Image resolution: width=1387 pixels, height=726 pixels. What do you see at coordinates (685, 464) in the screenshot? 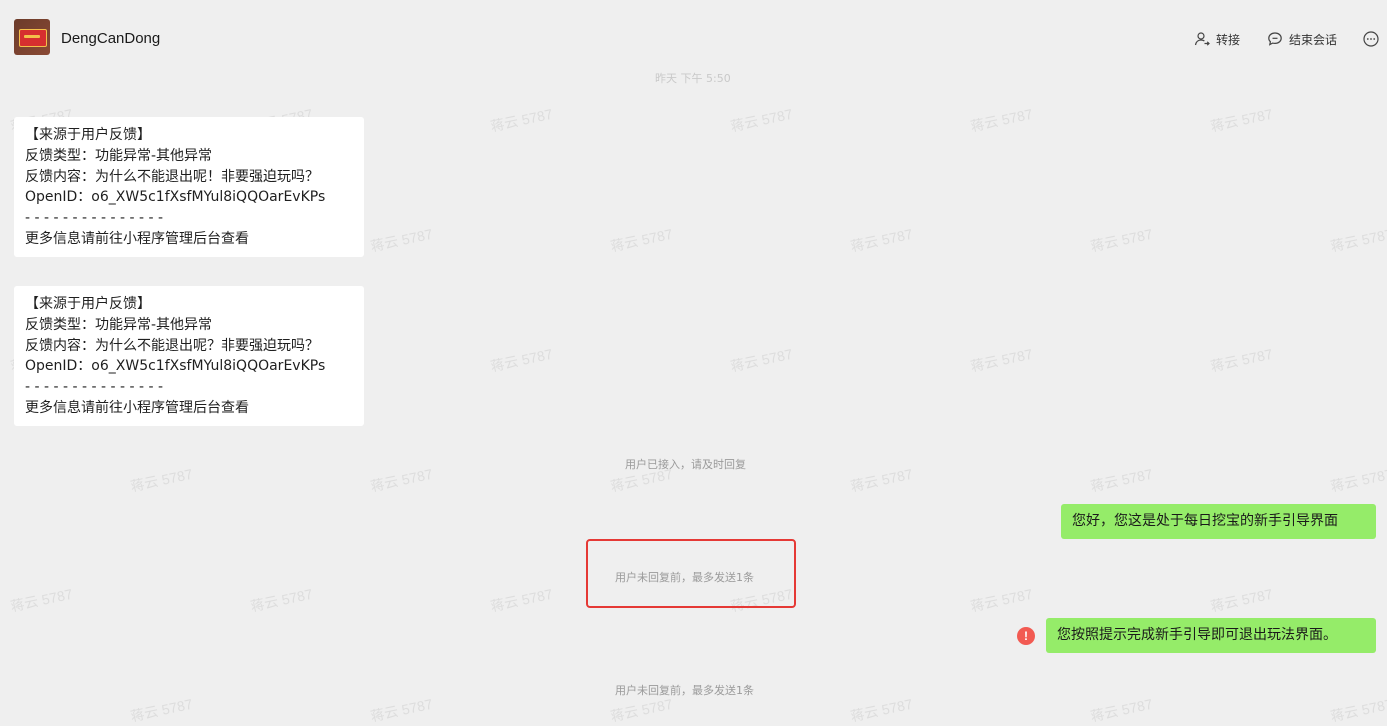
I see `system-notice-user-joined: 用户已接入，请及时回复` at bounding box center [685, 464].